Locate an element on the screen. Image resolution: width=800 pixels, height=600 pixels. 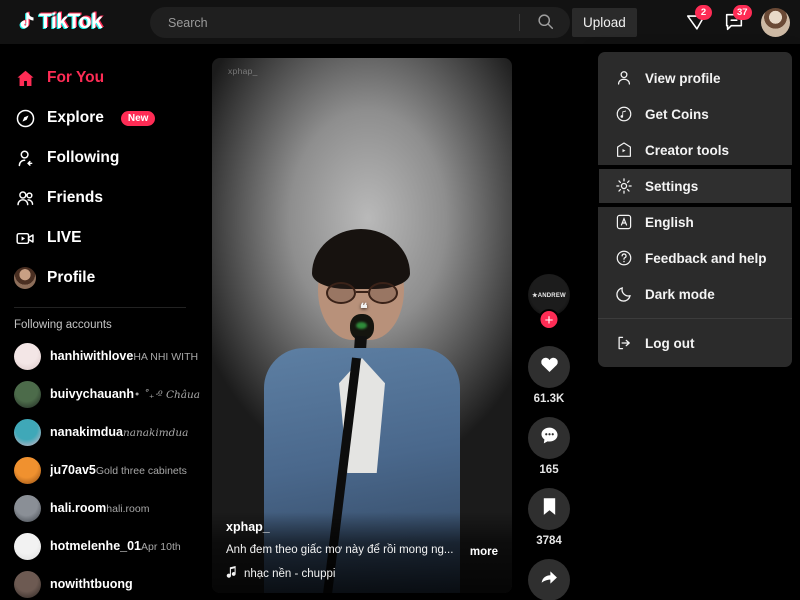
following-account-item: nowithtbuong is located at coordinates (100, 582).